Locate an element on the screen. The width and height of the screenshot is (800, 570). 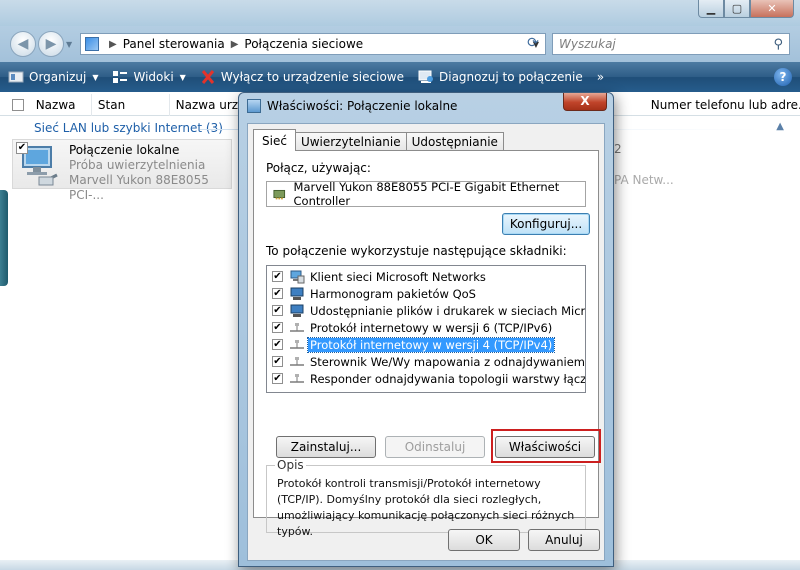
diagnose-button: Diagnozuj to połączenie is located at coordinates (500, 77).